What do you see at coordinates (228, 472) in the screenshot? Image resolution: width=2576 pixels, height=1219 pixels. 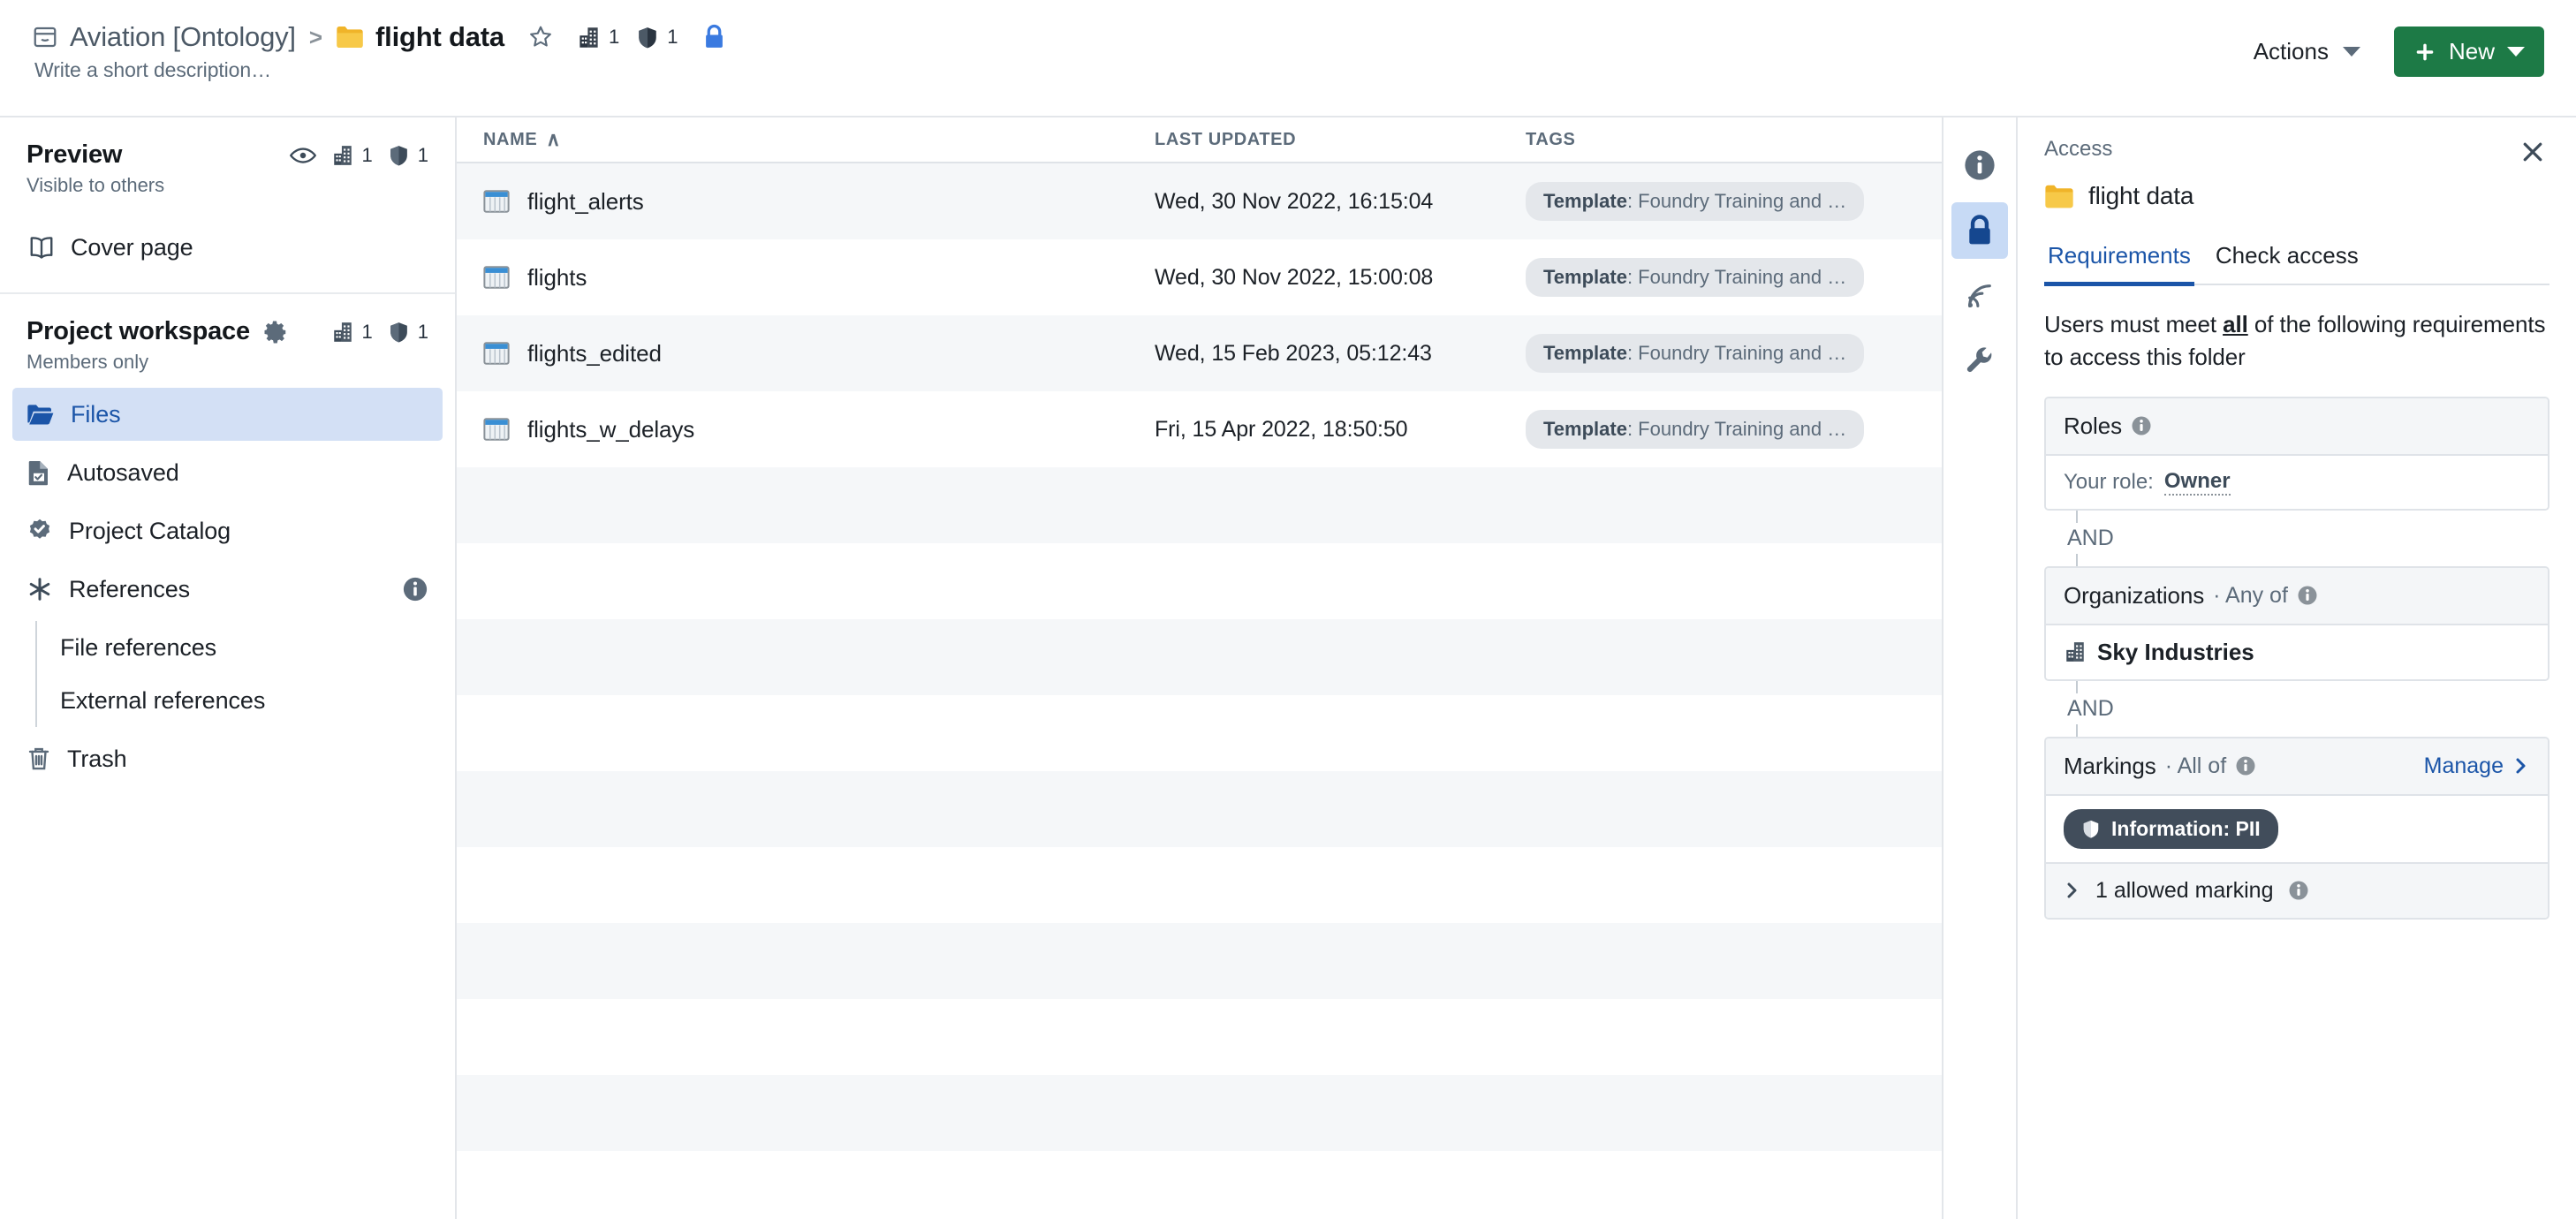 I see `sidebar-item-autosaved: Autosaved` at bounding box center [228, 472].